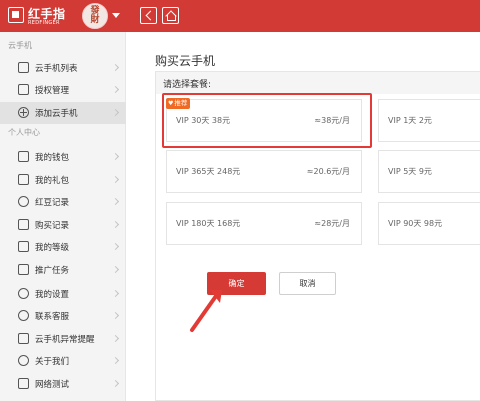 Image resolution: width=480 pixels, height=401 pixels. What do you see at coordinates (23, 293) in the screenshot?
I see `settings-icon` at bounding box center [23, 293].